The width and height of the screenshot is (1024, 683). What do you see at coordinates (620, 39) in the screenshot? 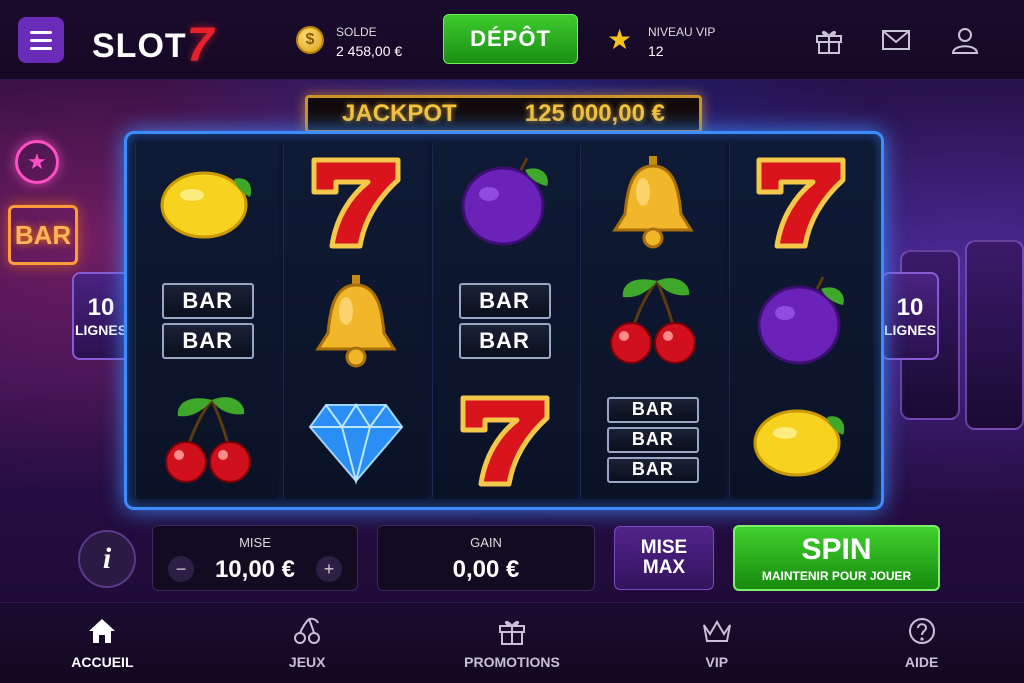
I see `star-icon: ★` at bounding box center [620, 39].